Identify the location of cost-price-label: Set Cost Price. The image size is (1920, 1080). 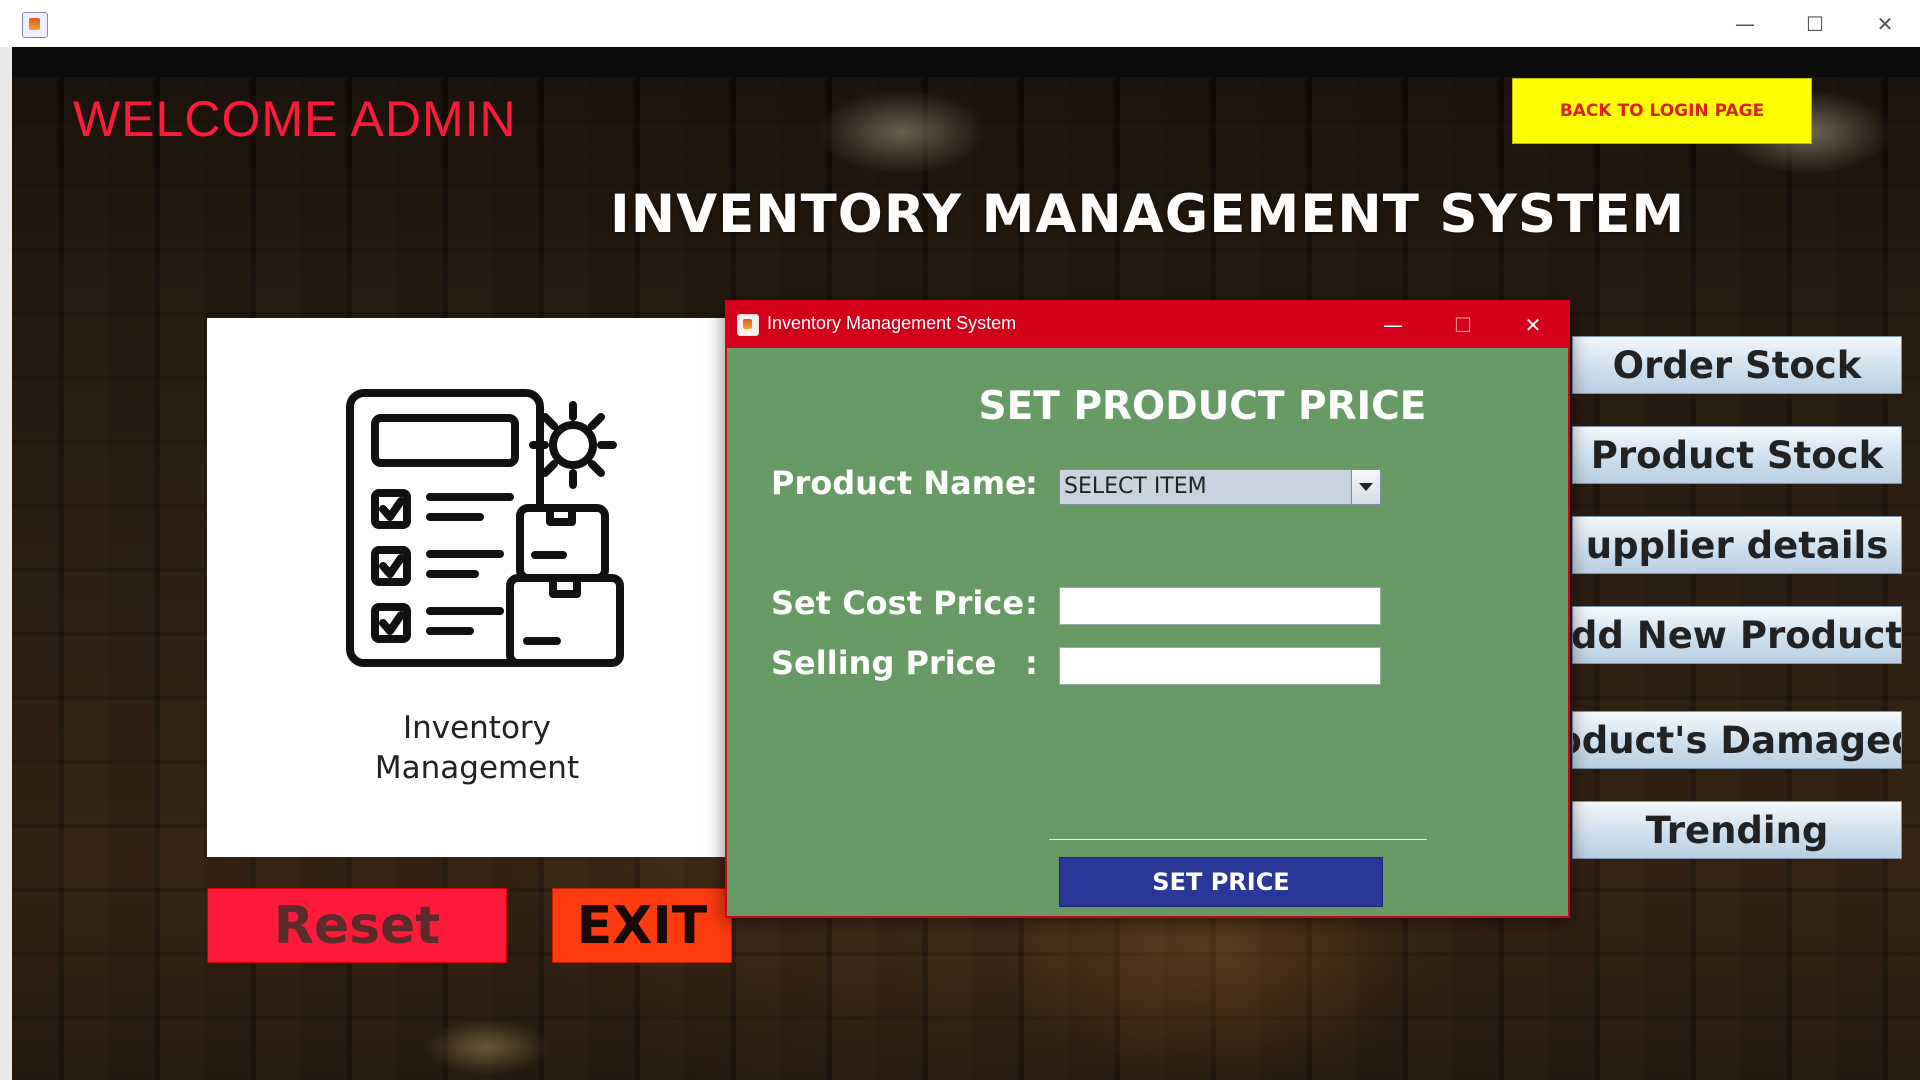
(898, 603).